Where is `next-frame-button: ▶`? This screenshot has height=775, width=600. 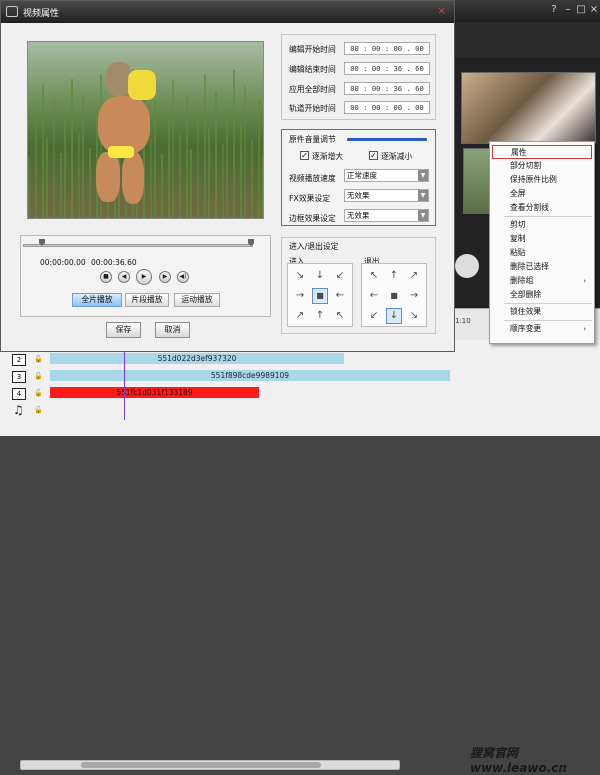
next-frame-button: ▶ is located at coordinates (165, 277).